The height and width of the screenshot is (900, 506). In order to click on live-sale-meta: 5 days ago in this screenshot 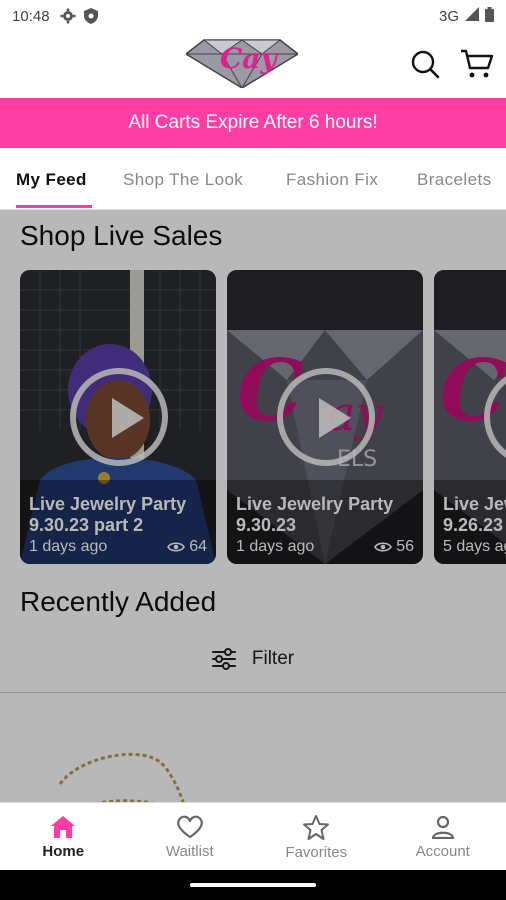, I will do `click(474, 547)`.